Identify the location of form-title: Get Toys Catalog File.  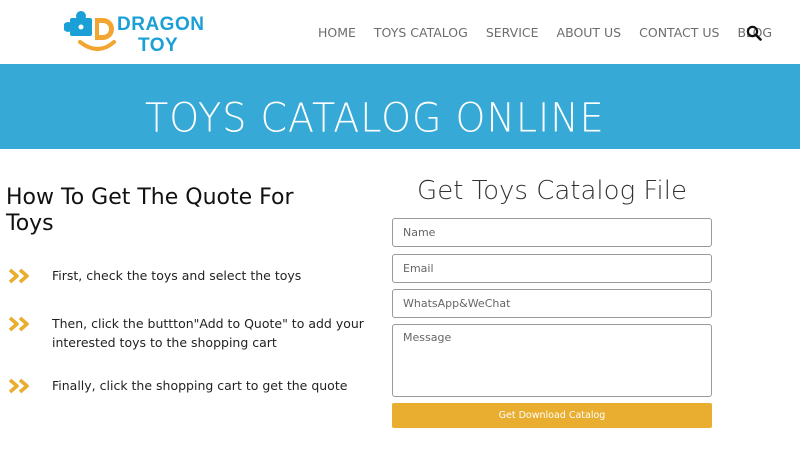
(552, 191).